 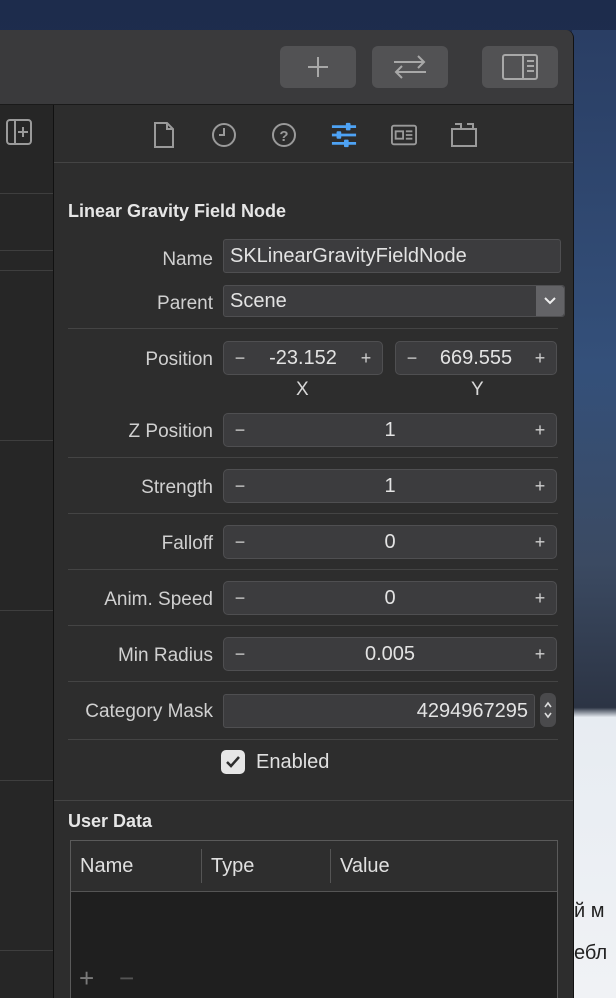 I want to click on swap-arrows-icon, so click(x=410, y=67).